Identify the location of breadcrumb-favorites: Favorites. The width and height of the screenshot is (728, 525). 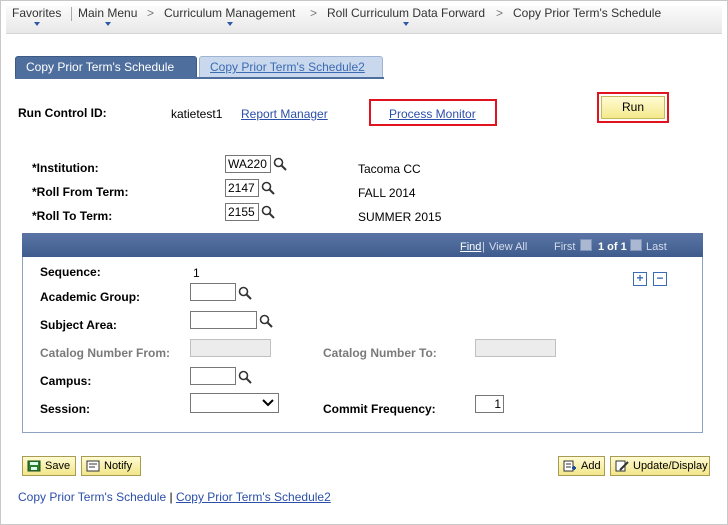
(37, 16).